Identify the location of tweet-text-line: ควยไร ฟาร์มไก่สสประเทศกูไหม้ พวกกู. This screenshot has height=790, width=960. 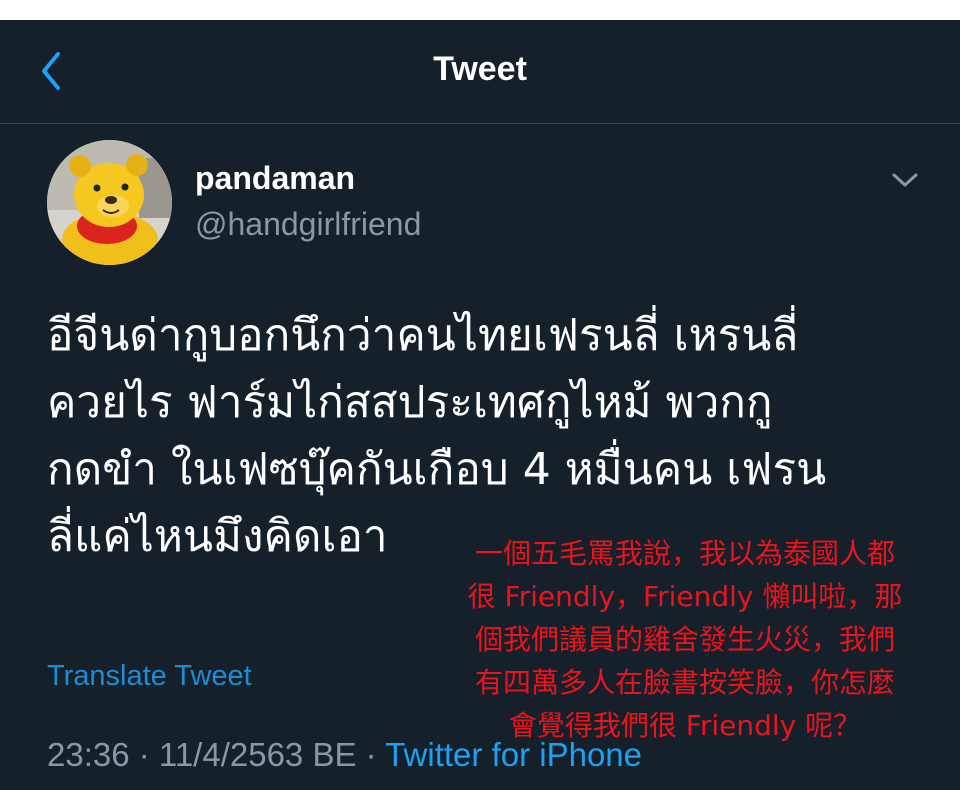
(410, 402).